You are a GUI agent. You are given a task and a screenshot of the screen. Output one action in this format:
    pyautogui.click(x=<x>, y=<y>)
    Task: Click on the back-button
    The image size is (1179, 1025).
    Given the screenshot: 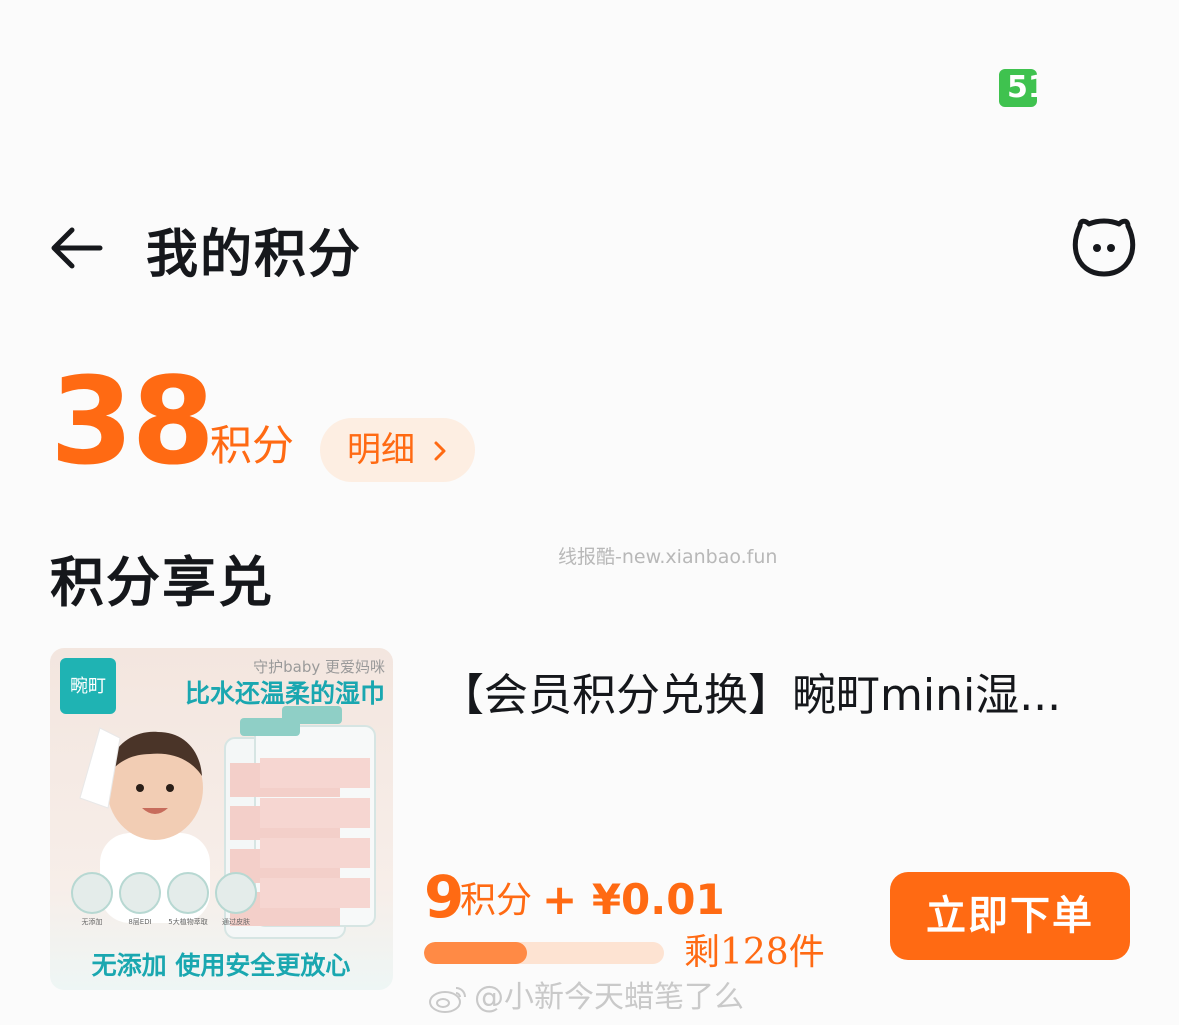 What is the action you would take?
    pyautogui.click(x=78, y=248)
    